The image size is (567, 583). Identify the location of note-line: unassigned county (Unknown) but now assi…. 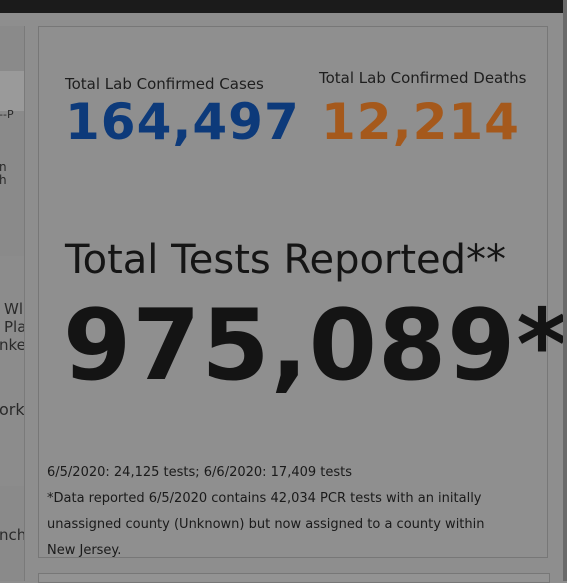
(266, 524).